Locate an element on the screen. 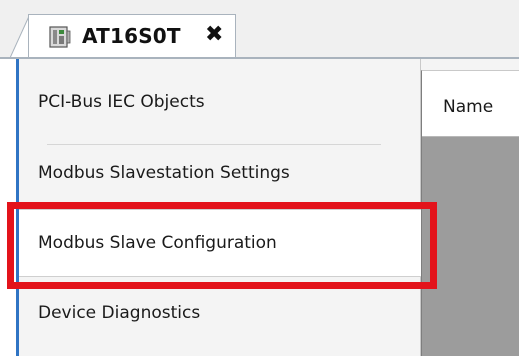 This screenshot has height=356, width=519. tab-device: AT16S0T ✖ is located at coordinates (132, 36).